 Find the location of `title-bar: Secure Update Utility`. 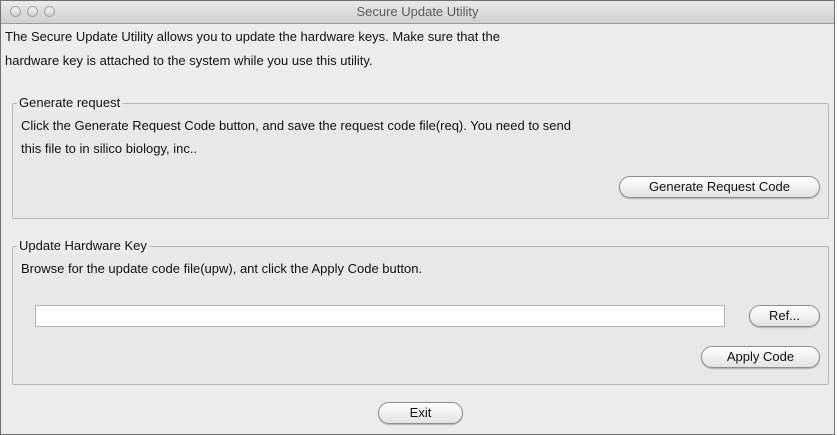

title-bar: Secure Update Utility is located at coordinates (417, 12).